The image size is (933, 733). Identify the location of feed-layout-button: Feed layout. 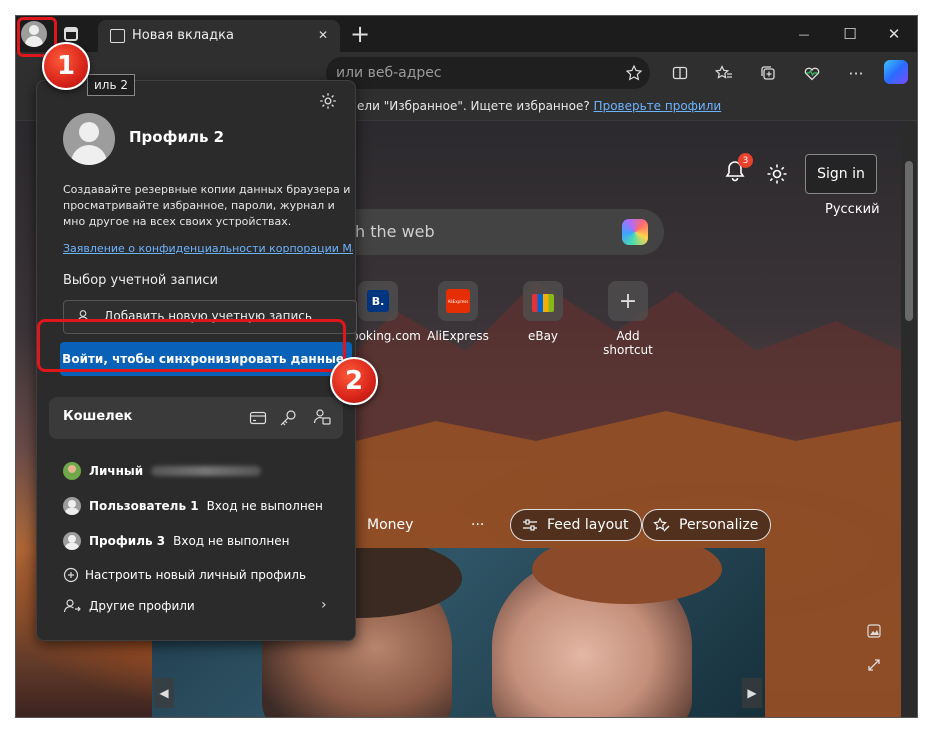
(576, 525).